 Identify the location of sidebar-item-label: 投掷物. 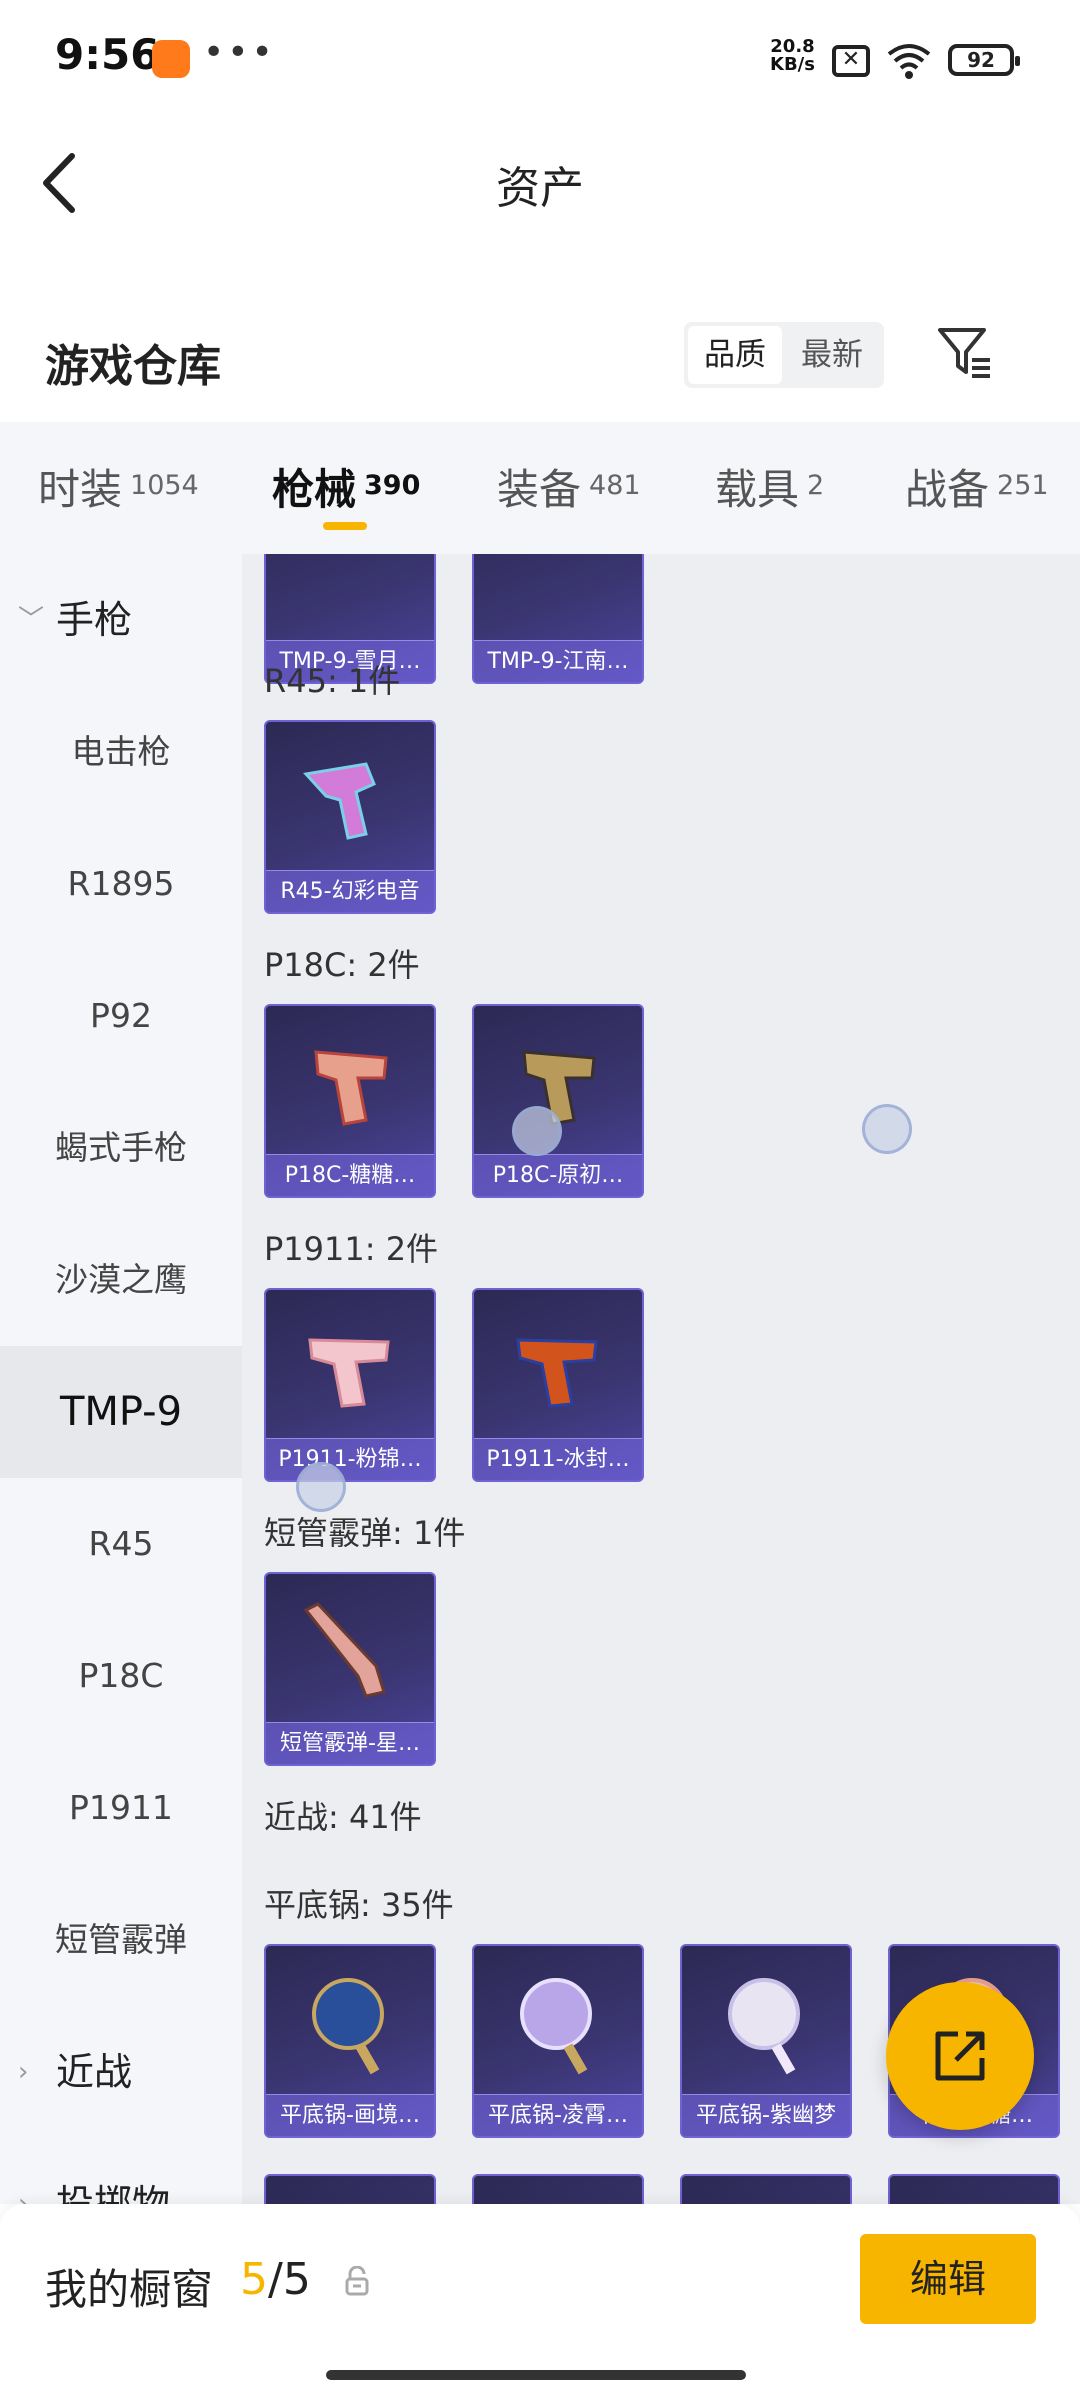
(113, 2193).